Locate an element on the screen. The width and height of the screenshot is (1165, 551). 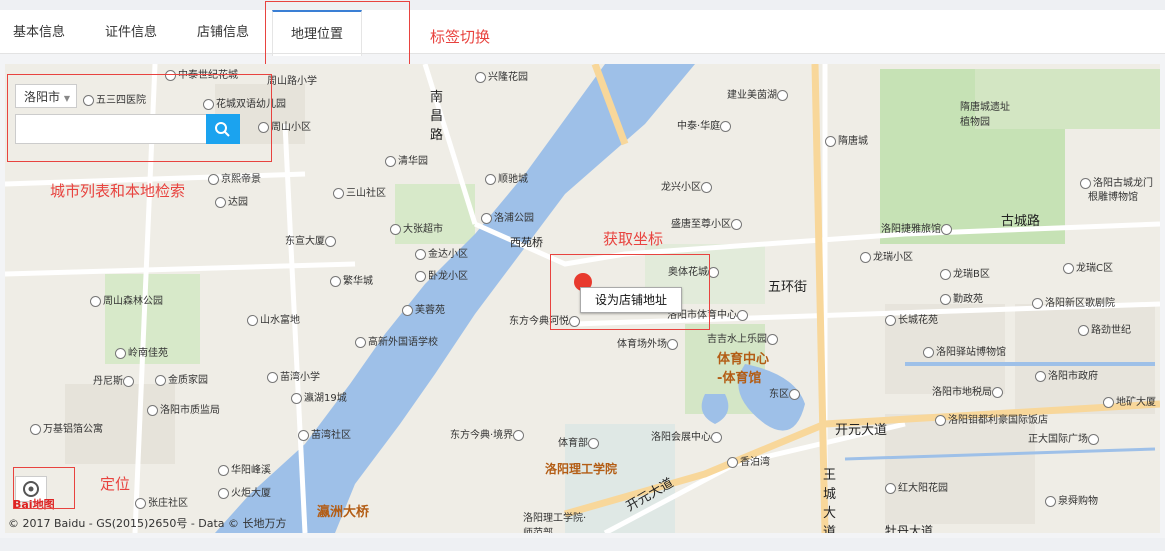
tab-store-info: 店铺信息 is located at coordinates (223, 32).